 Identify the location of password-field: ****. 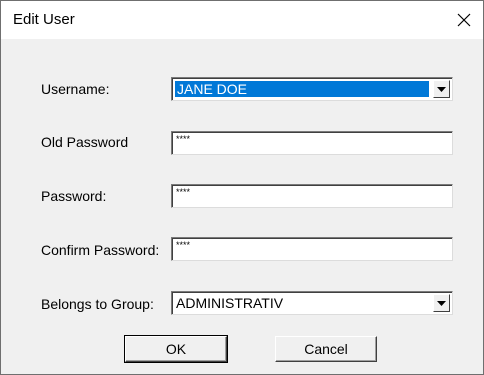
(312, 196).